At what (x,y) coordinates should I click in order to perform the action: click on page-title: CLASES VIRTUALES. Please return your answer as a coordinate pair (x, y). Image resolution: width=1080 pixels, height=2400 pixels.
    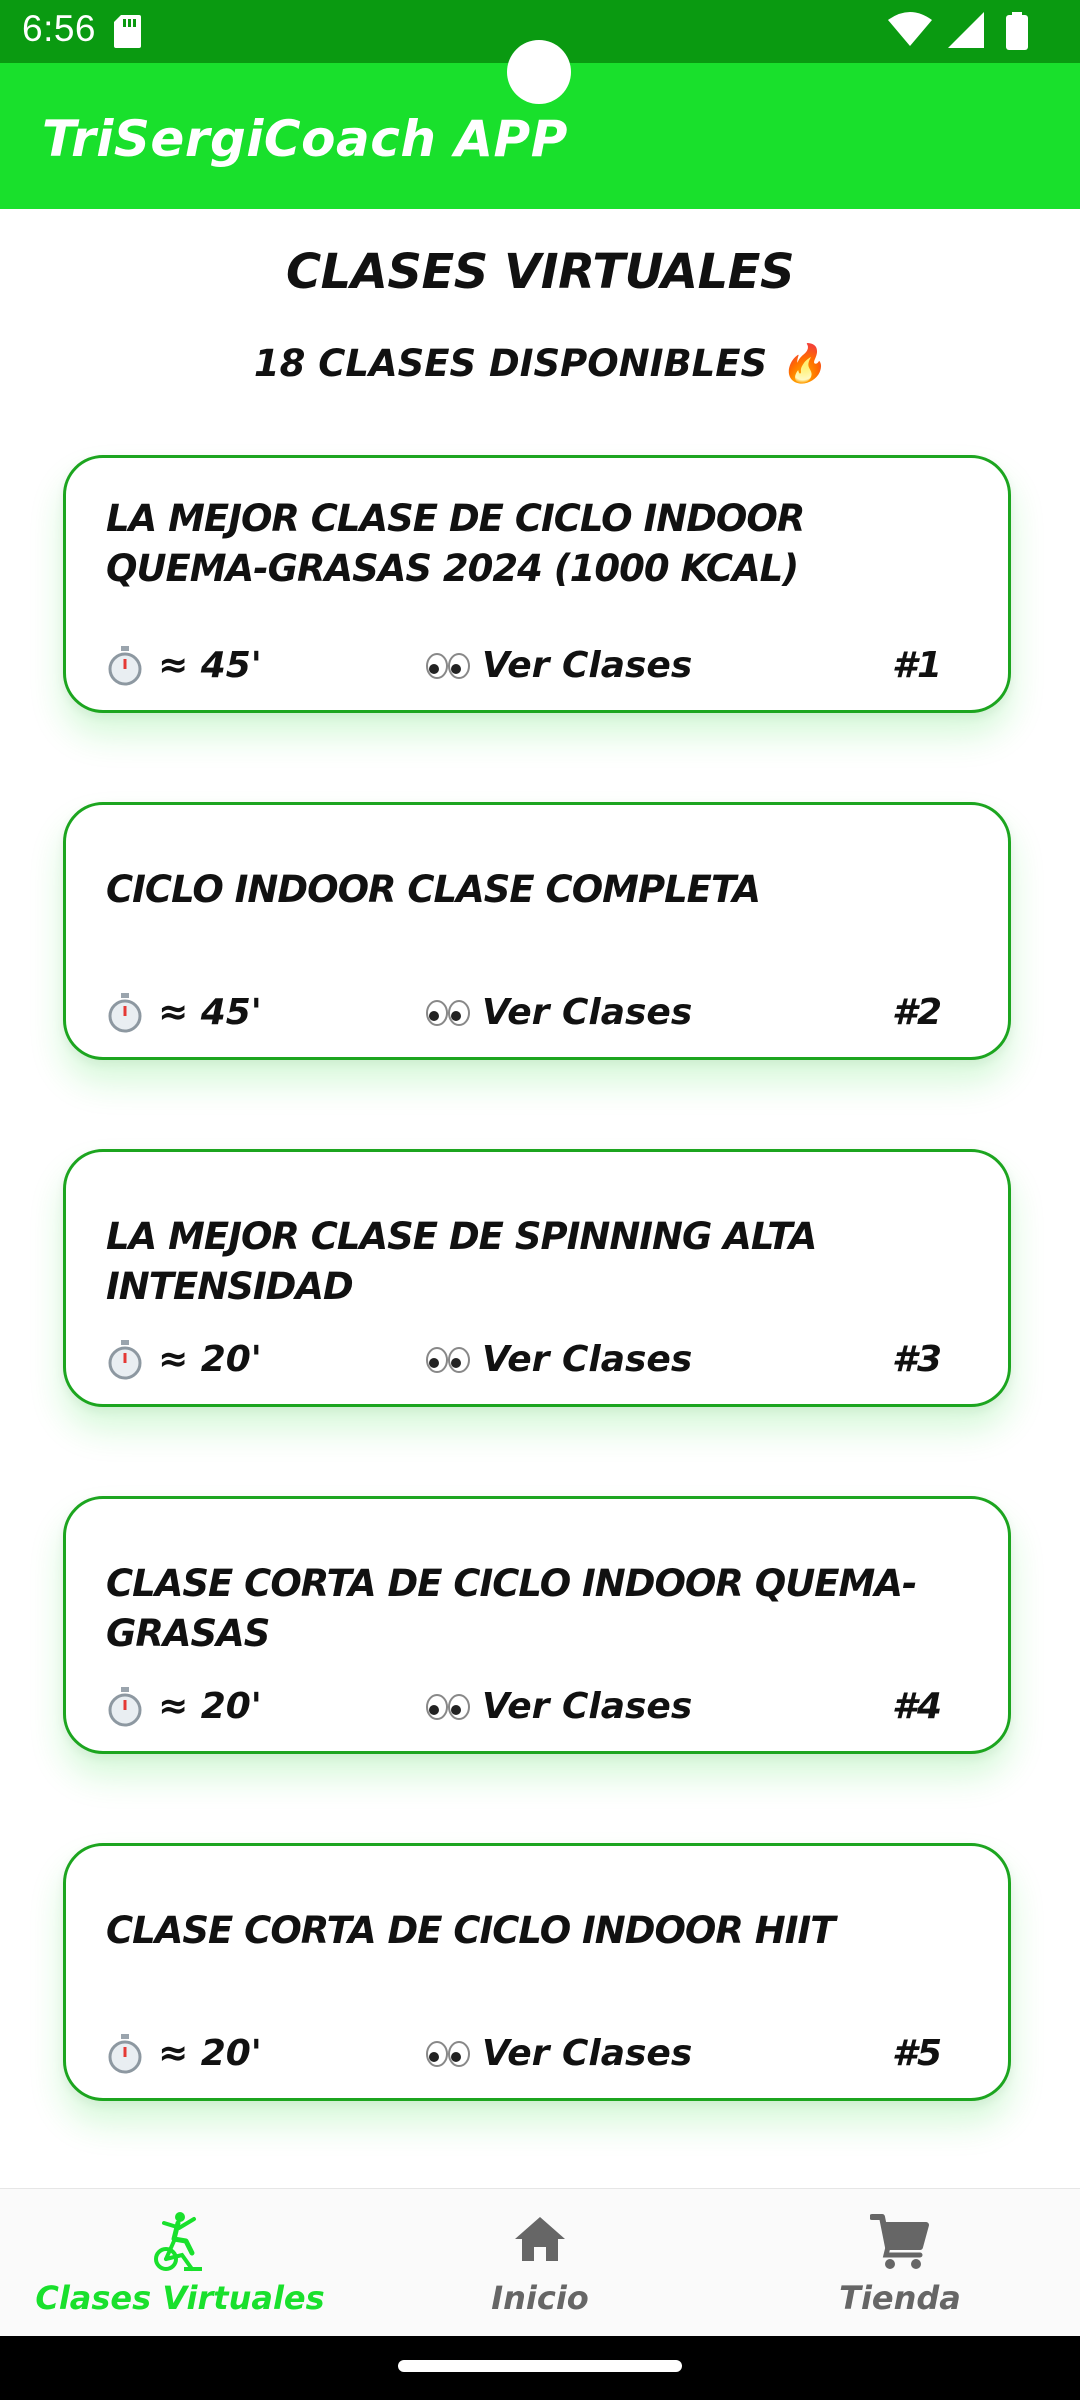
    Looking at the image, I should click on (540, 272).